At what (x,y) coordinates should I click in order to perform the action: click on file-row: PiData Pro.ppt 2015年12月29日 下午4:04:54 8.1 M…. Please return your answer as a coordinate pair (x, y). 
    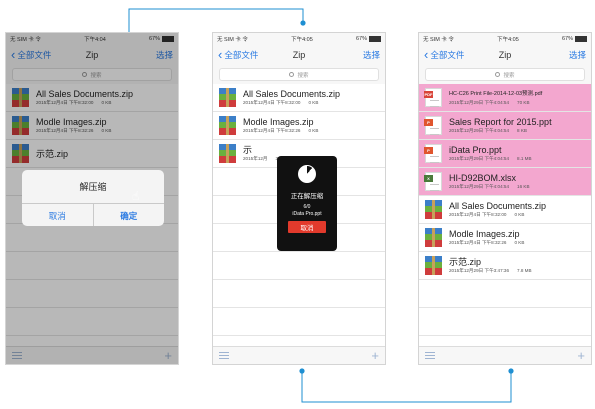
    Looking at the image, I should click on (505, 154).